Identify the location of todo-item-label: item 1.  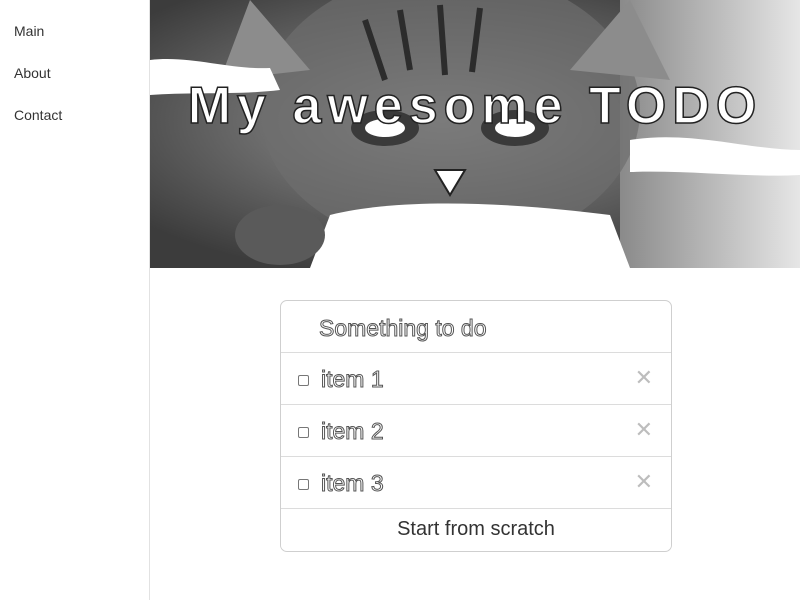
(353, 379).